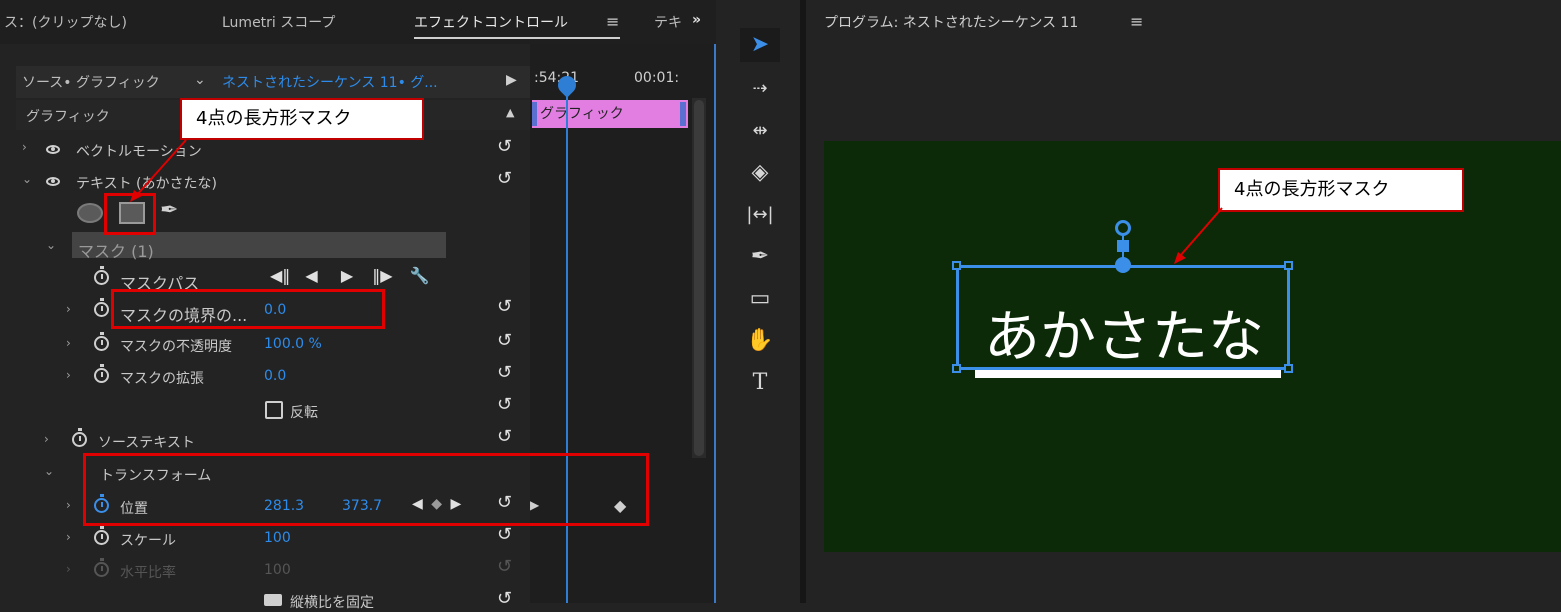 This screenshot has height=612, width=1561. I want to click on mask-opacity-value: 100.0 %, so click(293, 344).